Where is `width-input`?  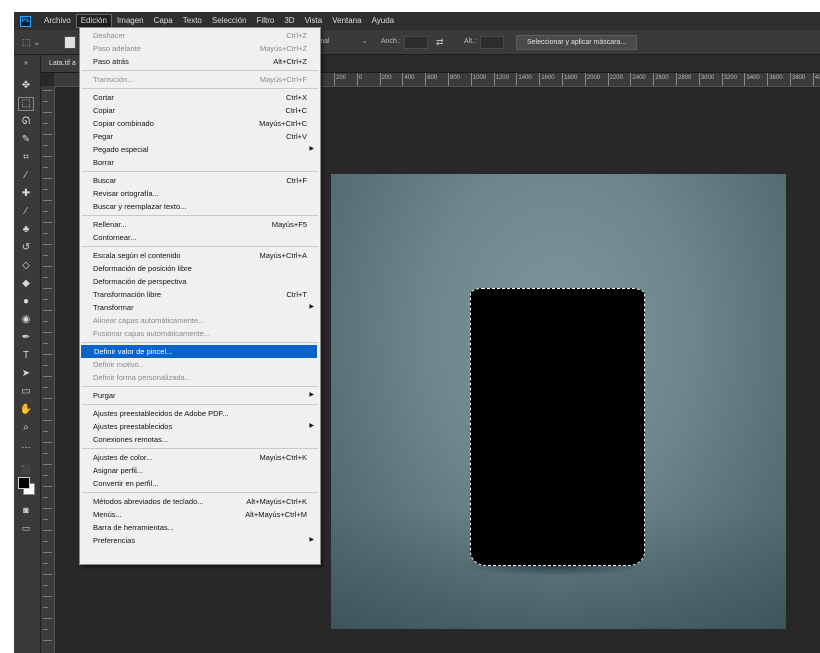 width-input is located at coordinates (416, 42).